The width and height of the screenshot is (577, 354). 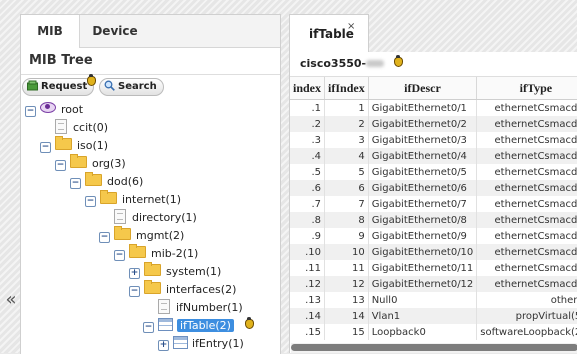 I want to click on search-label: Search, so click(x=137, y=86).